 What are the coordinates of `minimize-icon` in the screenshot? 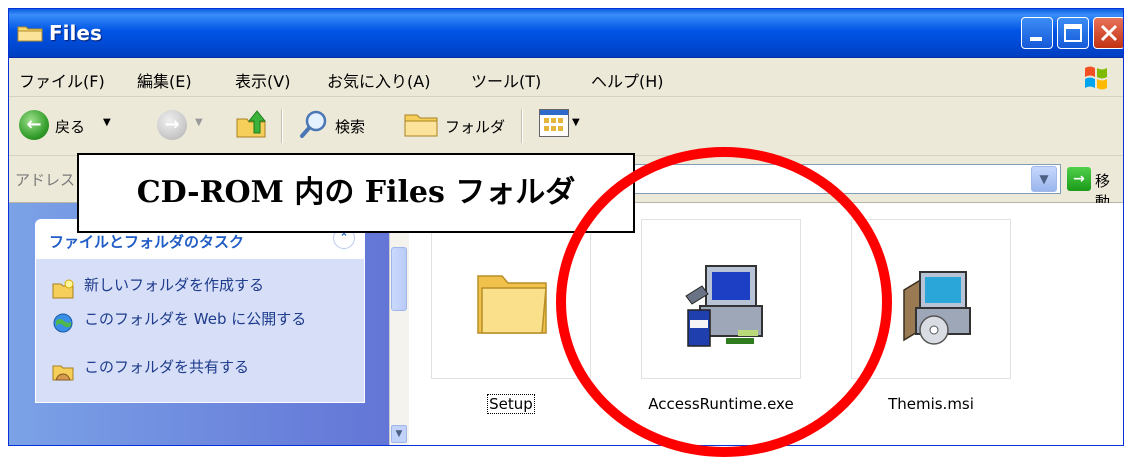 It's located at (1036, 39).